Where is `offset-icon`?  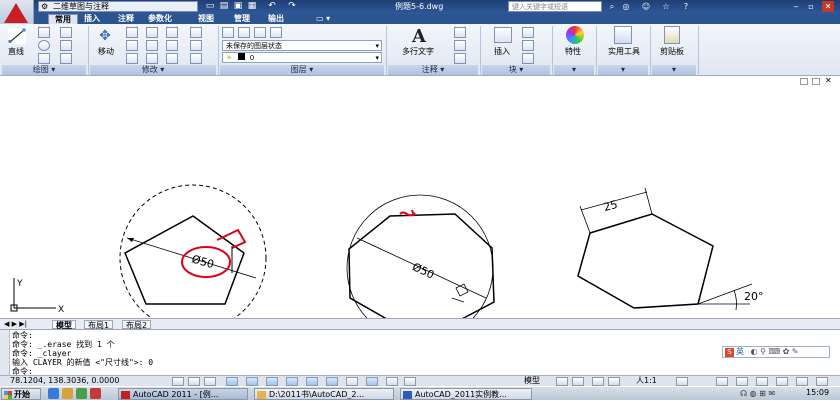 offset-icon is located at coordinates (196, 32).